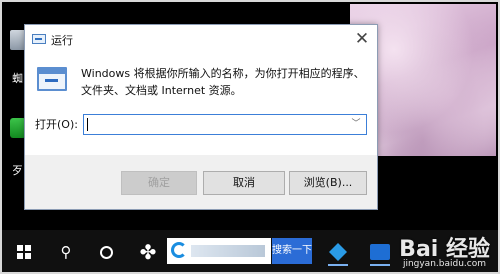 The height and width of the screenshot is (274, 500). I want to click on open-input, so click(214, 124).